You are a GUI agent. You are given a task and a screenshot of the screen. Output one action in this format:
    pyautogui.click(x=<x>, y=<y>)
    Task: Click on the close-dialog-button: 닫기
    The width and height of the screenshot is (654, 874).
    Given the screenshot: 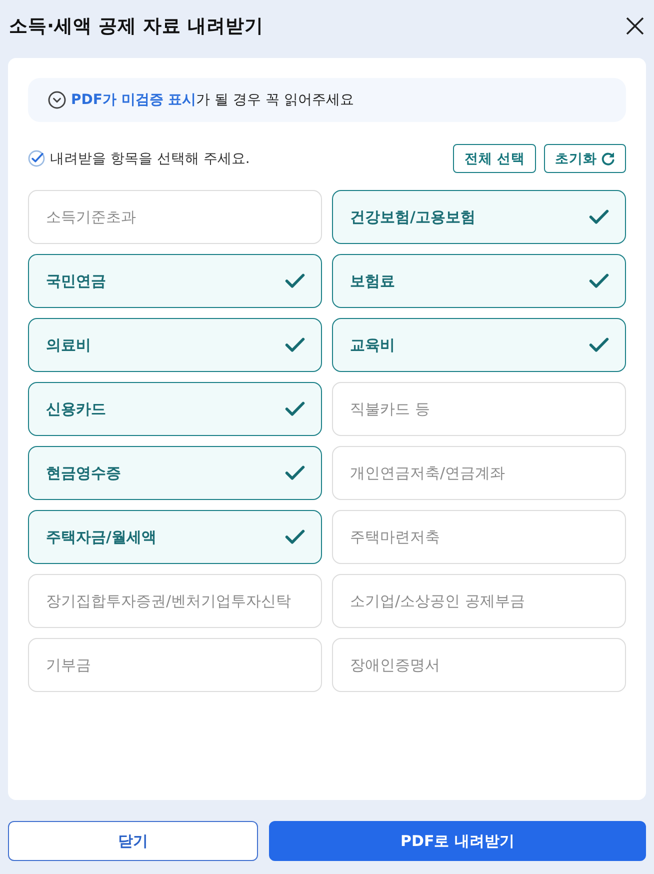 What is the action you would take?
    pyautogui.click(x=133, y=841)
    